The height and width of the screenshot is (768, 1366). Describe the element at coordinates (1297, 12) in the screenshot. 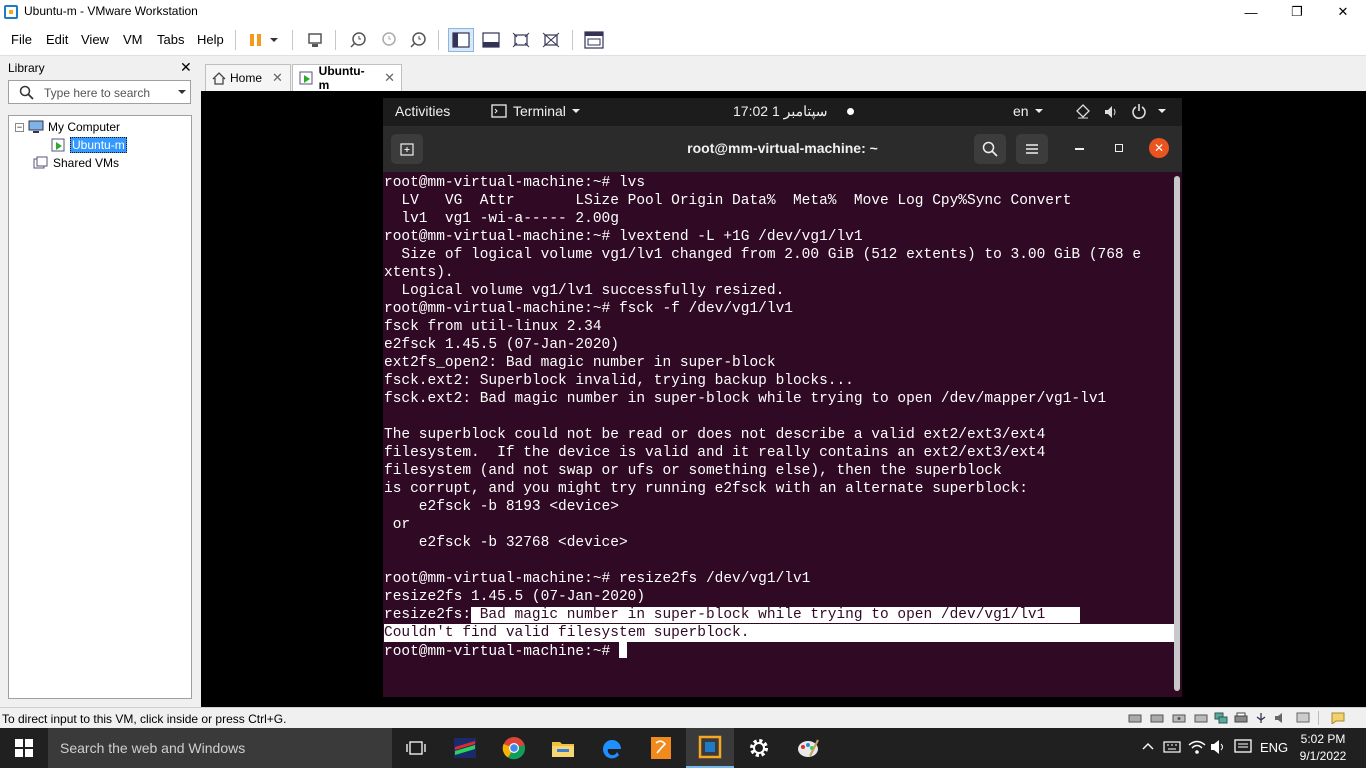

I see `maximize-button: ❐` at that location.